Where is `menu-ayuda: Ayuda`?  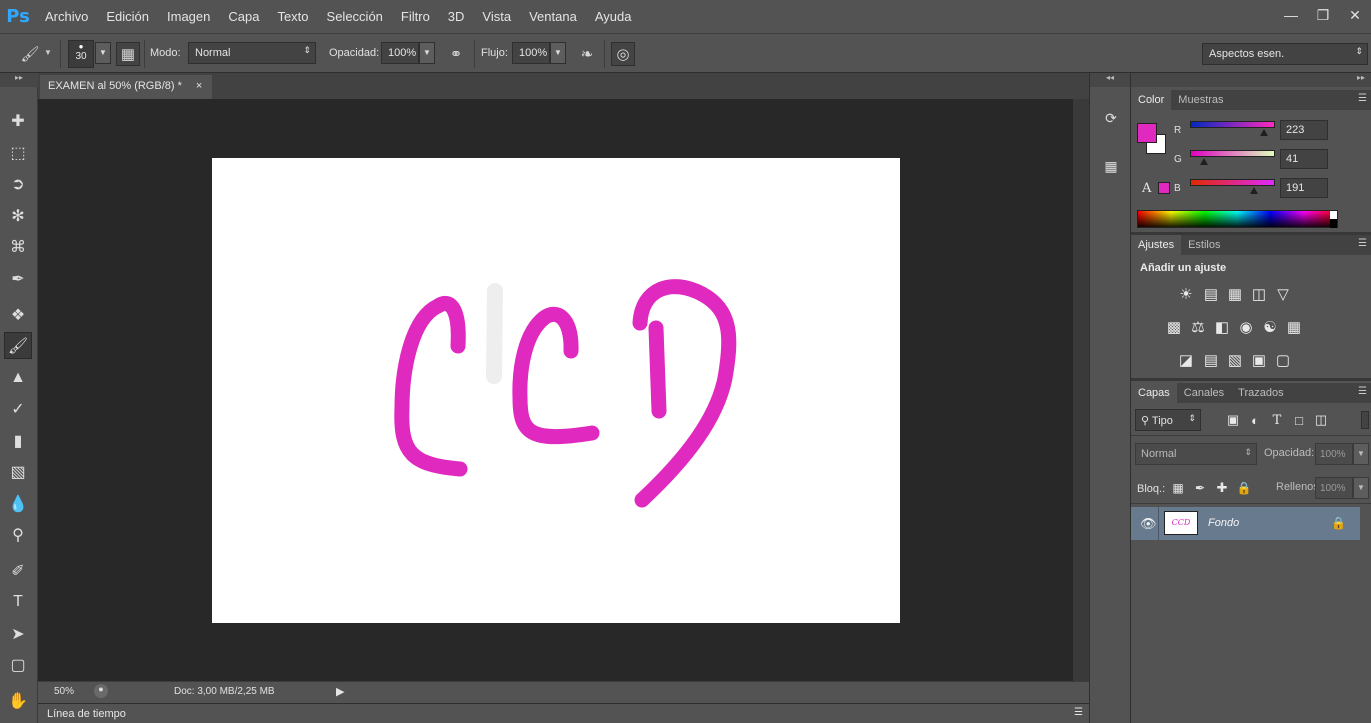 menu-ayuda: Ayuda is located at coordinates (613, 16).